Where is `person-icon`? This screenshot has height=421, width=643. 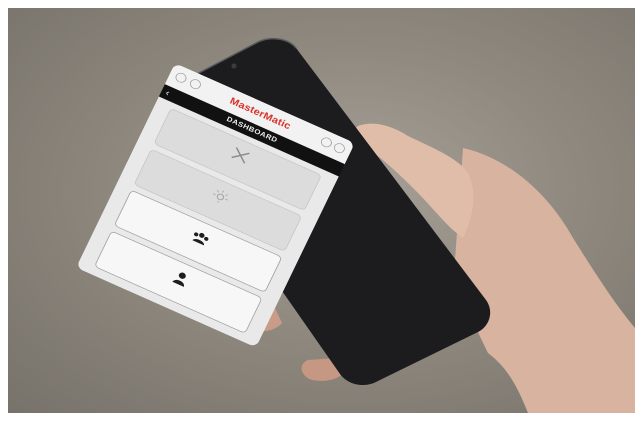 person-icon is located at coordinates (179, 279).